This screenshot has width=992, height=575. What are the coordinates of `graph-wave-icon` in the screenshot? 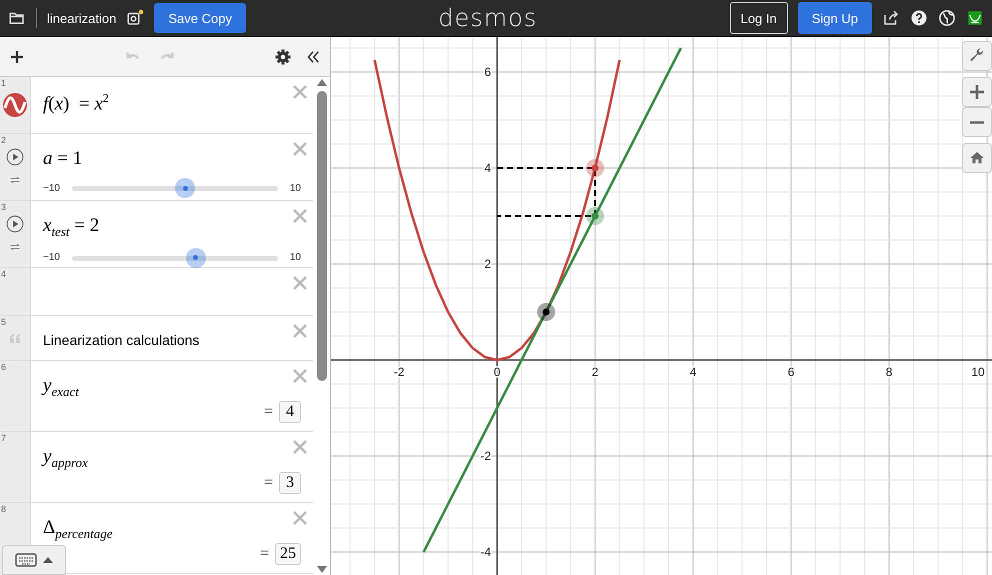 It's located at (15, 105).